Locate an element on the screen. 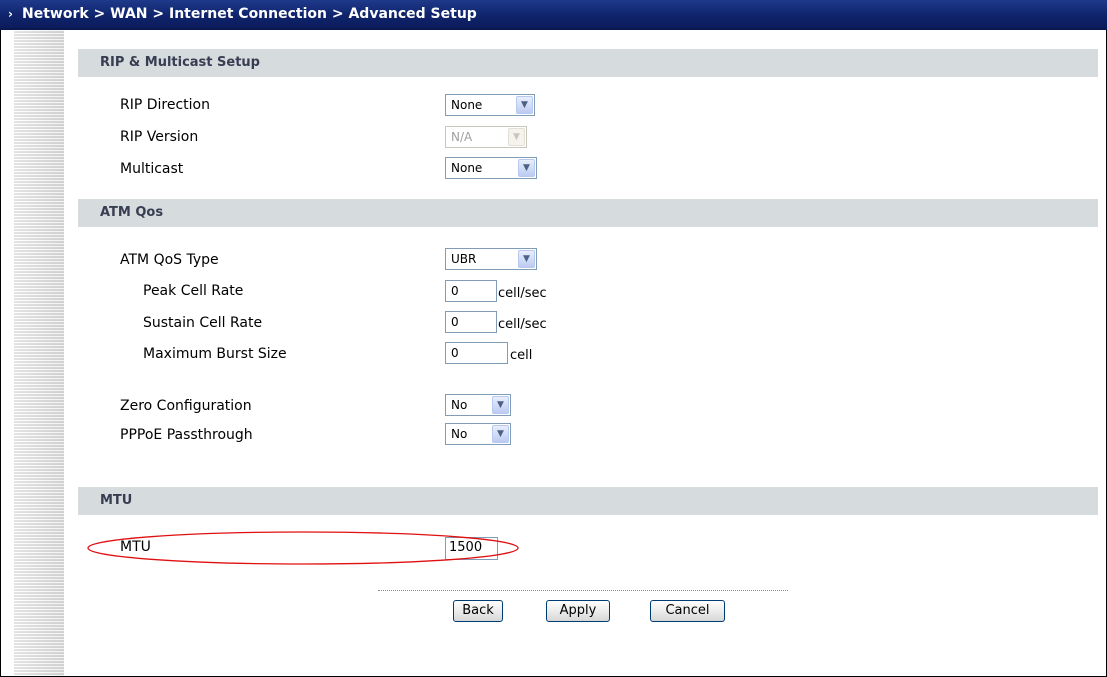 This screenshot has height=677, width=1107. maximum-burst-size-input: 0 is located at coordinates (476, 353).